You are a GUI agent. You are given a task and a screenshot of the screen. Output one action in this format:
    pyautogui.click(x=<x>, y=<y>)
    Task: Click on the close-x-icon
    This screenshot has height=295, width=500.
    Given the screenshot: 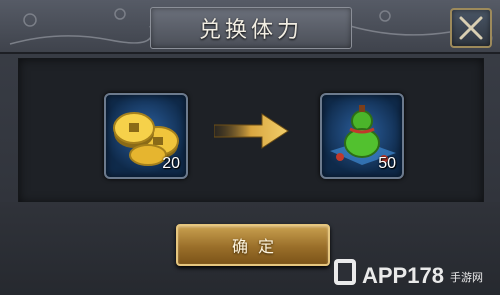 What is the action you would take?
    pyautogui.click(x=471, y=28)
    